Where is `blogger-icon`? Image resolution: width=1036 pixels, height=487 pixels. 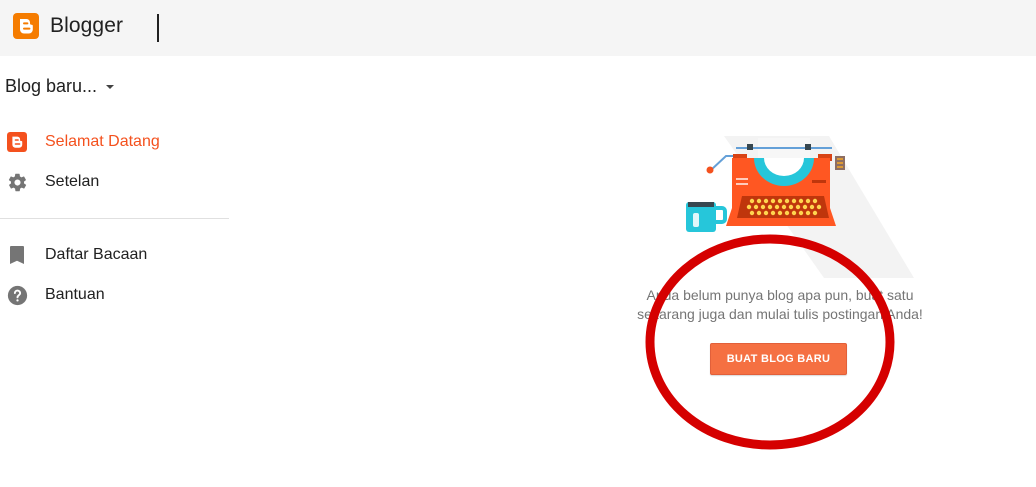
blogger-icon is located at coordinates (17, 142).